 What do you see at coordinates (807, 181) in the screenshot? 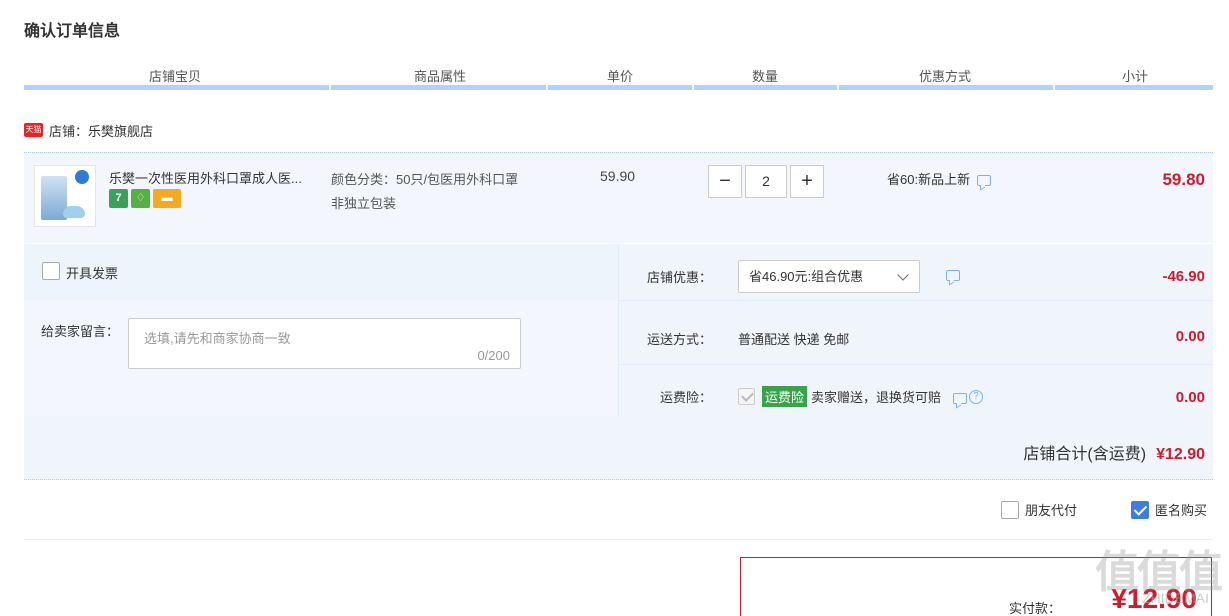
I see `quantity-increase-button: +` at bounding box center [807, 181].